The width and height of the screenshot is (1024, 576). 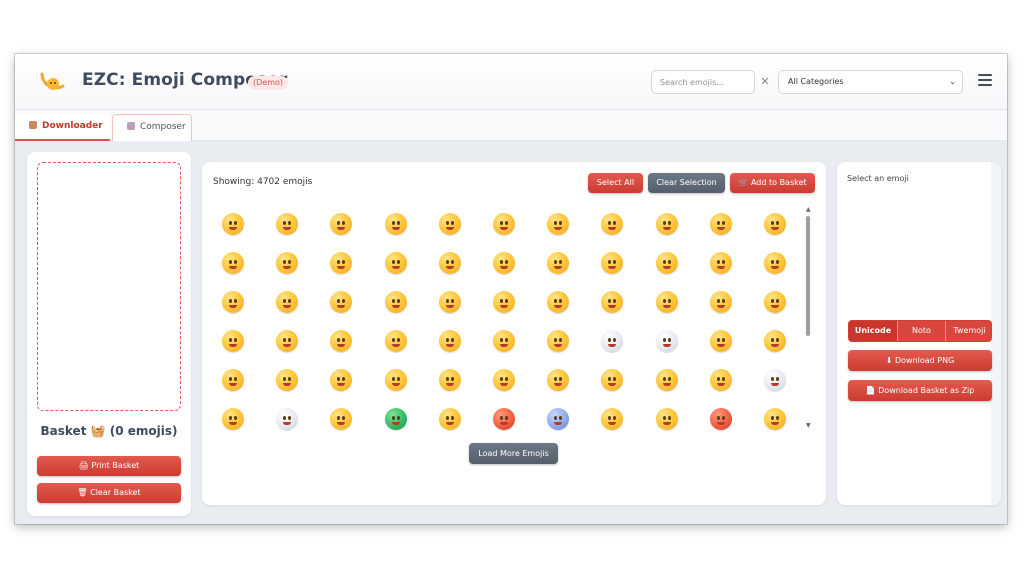 I want to click on exhaling-icon, so click(x=341, y=380).